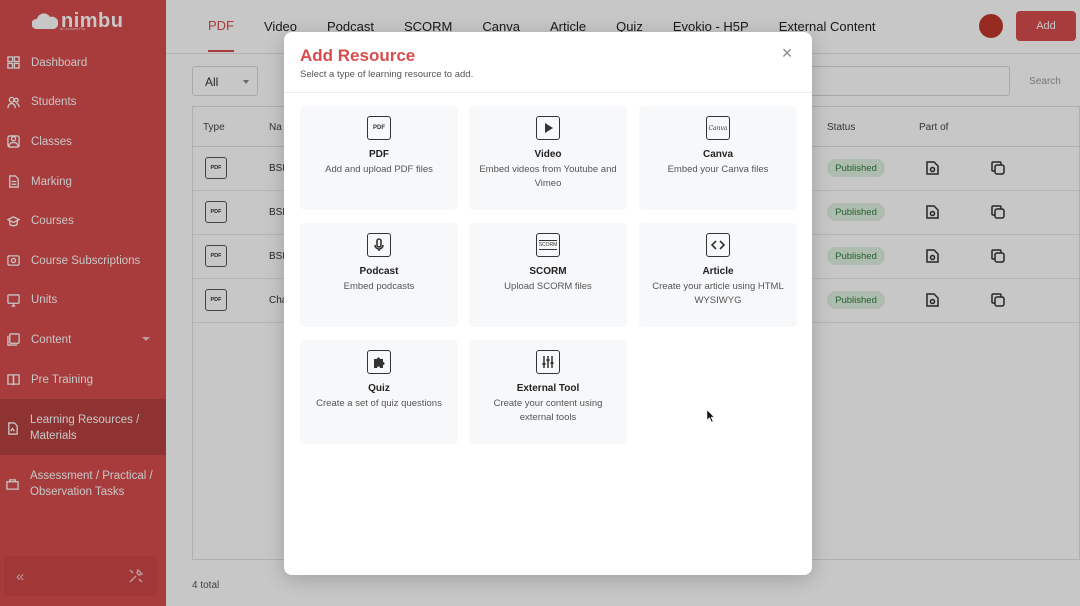 The height and width of the screenshot is (606, 1080). Describe the element at coordinates (548, 176) in the screenshot. I see `card-description: Embed videos from Youtube and Vimeo` at that location.